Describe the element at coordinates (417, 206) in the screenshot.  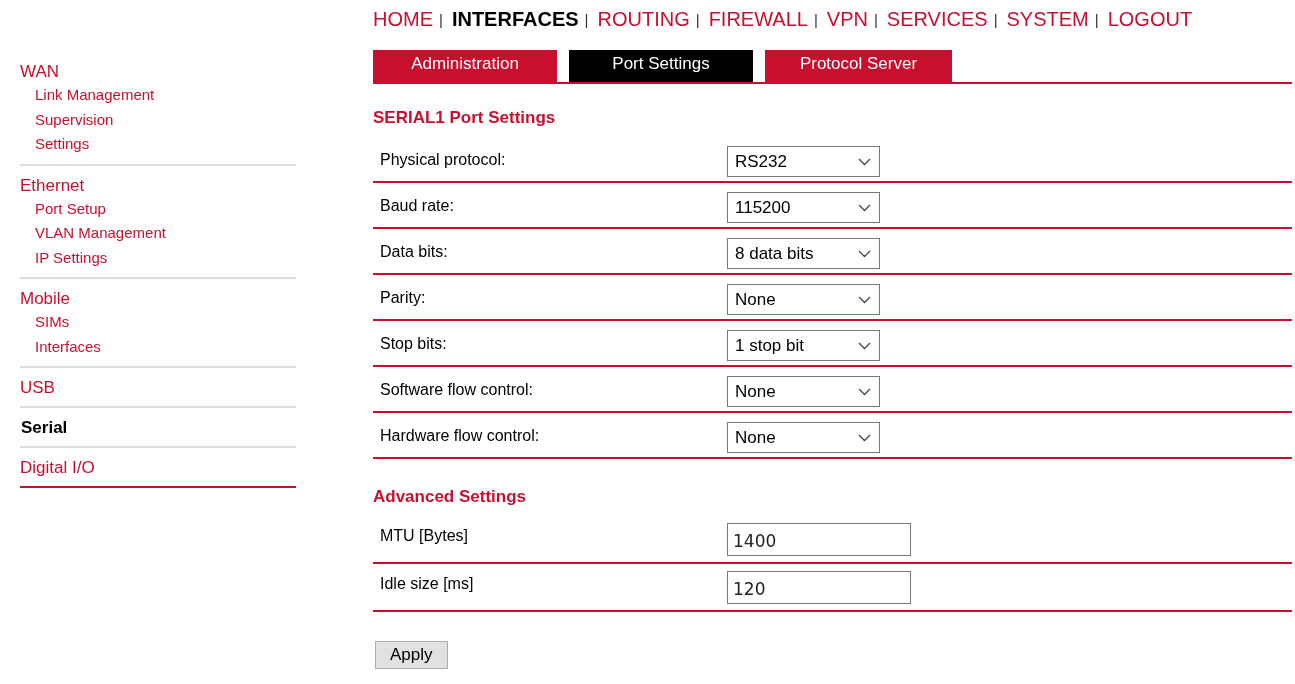
I see `field-label: Baud rate:` at that location.